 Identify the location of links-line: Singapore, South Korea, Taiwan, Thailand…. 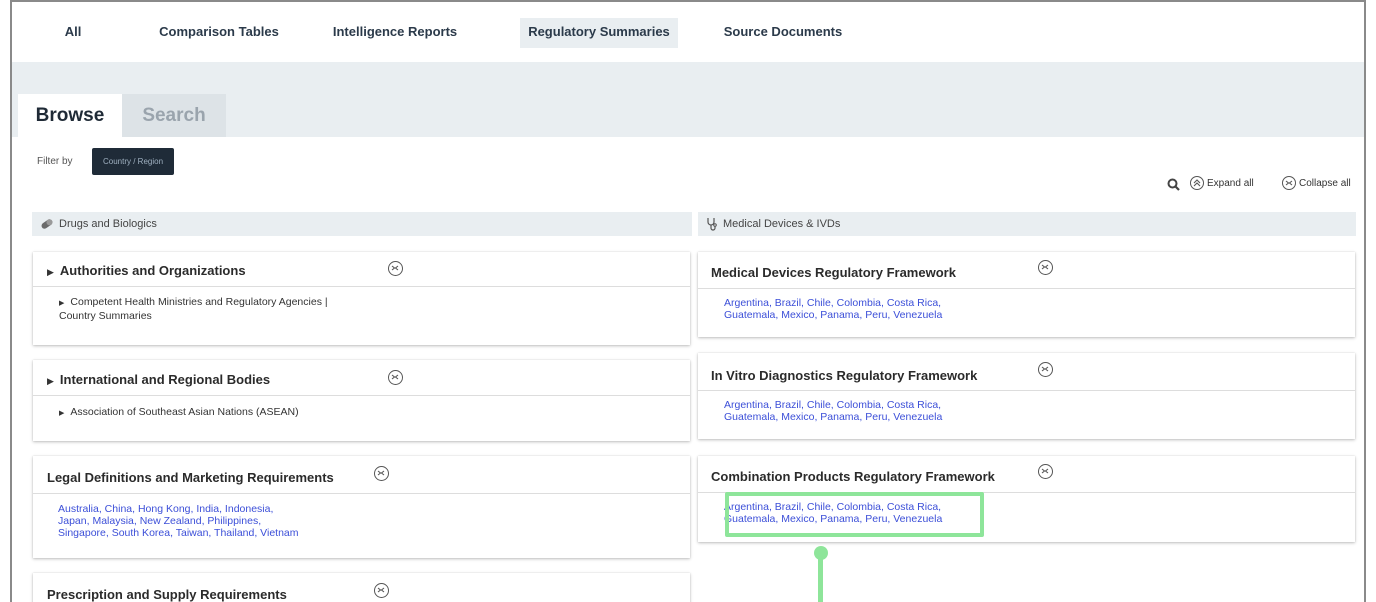
(208, 533).